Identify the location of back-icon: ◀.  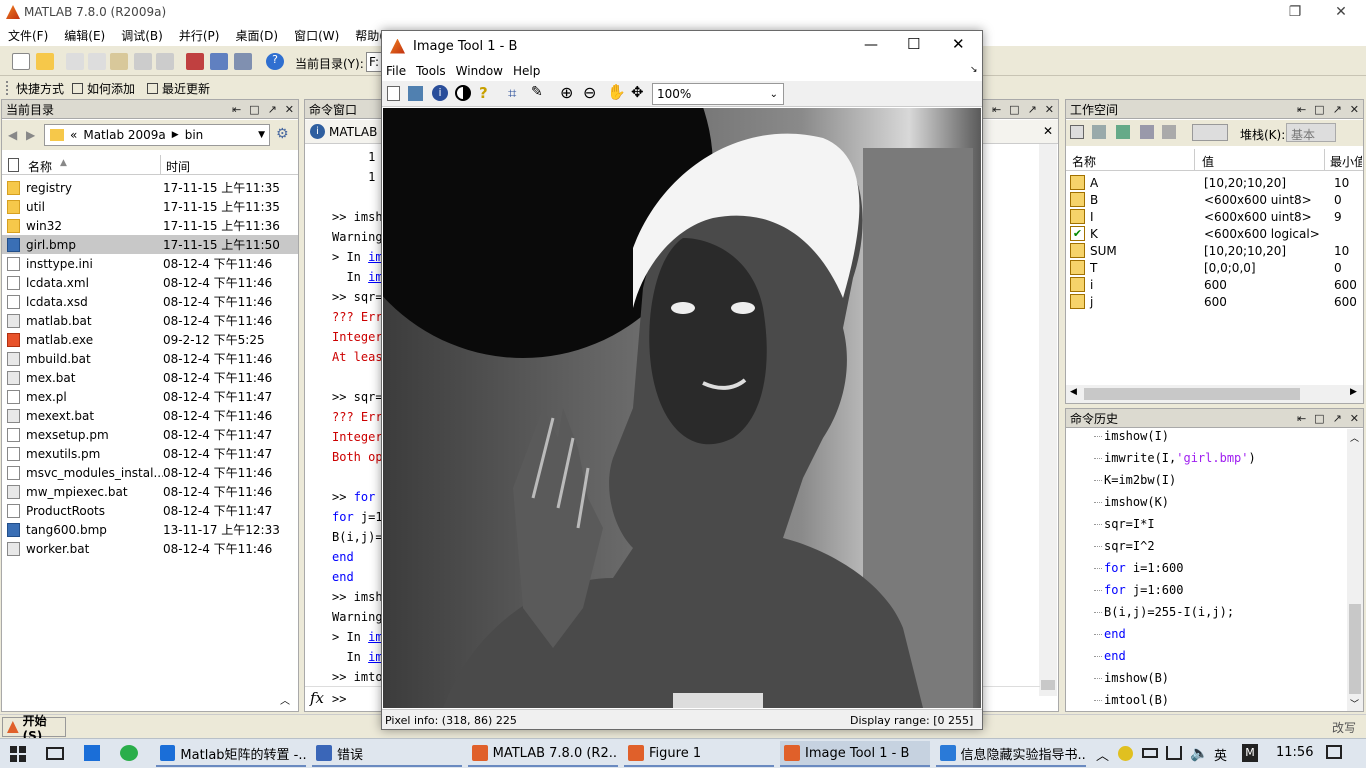
(12, 135).